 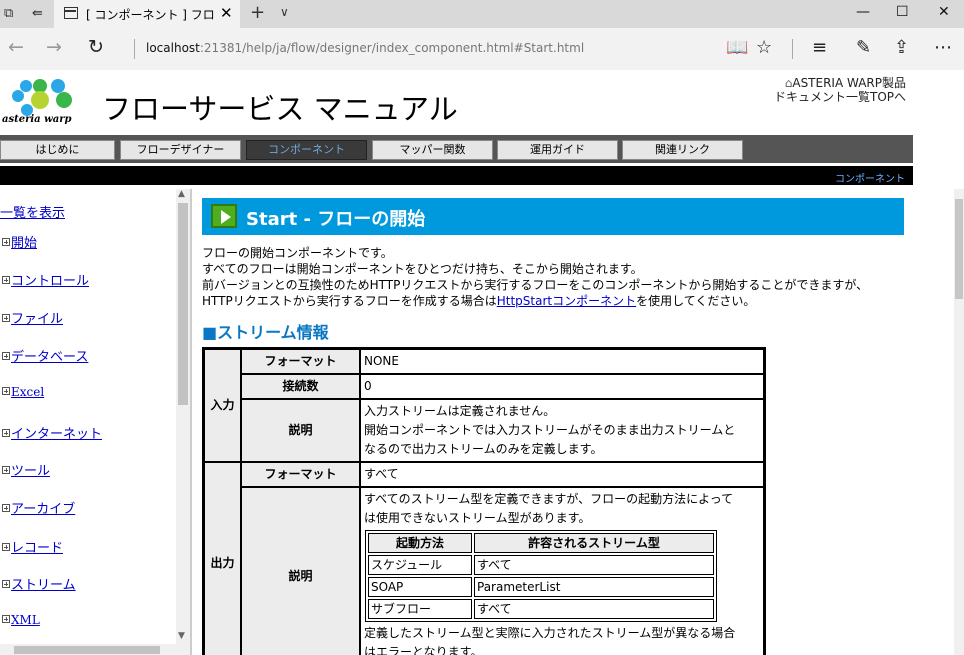 I want to click on page-title: フローサービス マニュアル, so click(x=280, y=109).